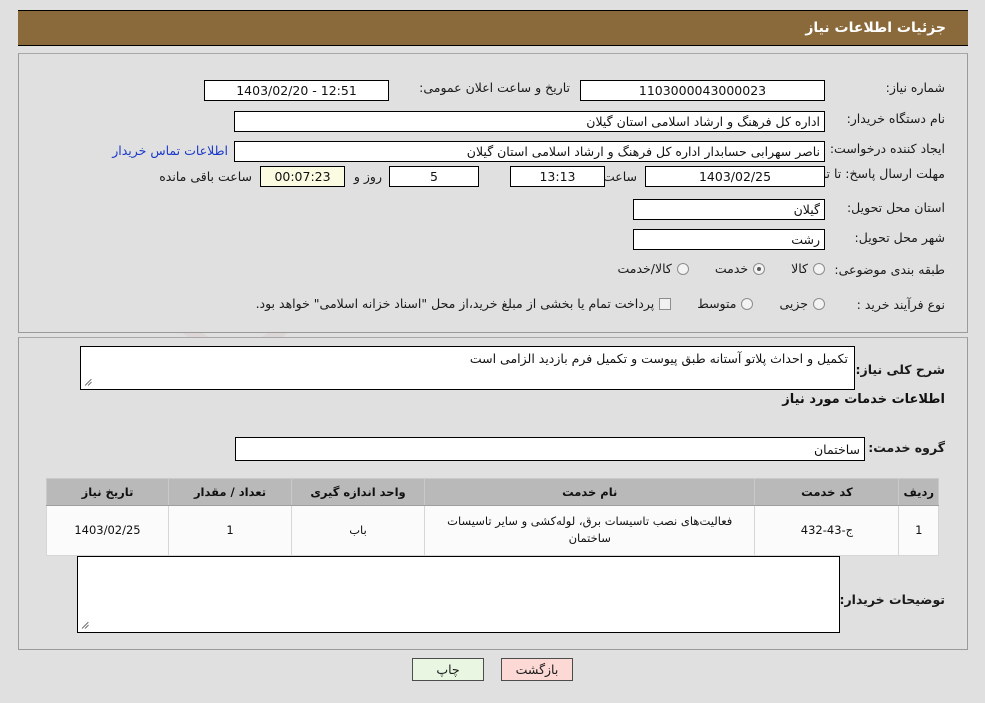 The height and width of the screenshot is (703, 985). I want to click on announce-datetime-label: تاریخ و ساعت اعلان عمومی:, so click(494, 87).